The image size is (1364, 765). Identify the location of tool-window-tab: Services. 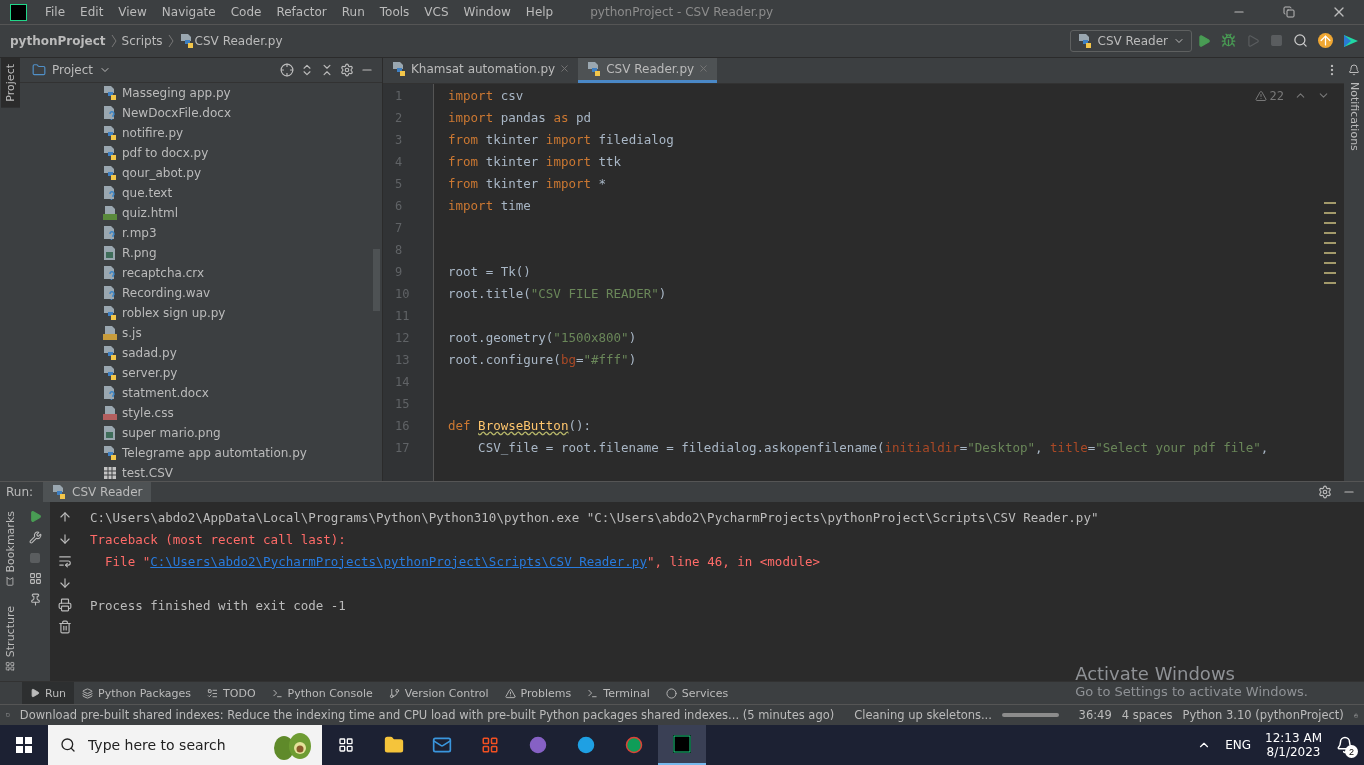
(697, 693).